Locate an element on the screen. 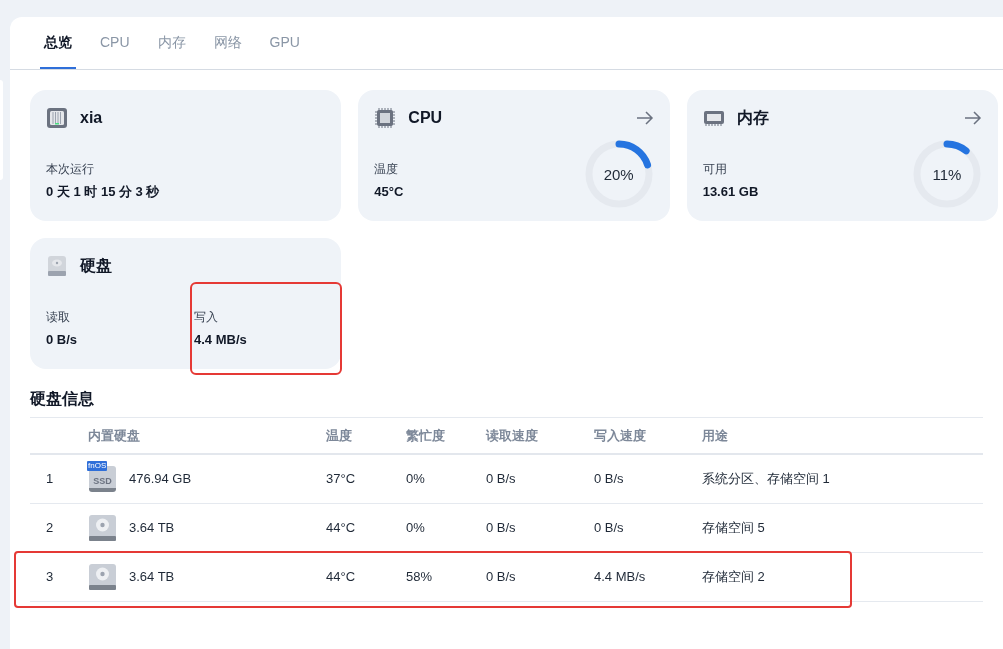 The height and width of the screenshot is (649, 1003). card-title: CPU is located at coordinates (425, 118).